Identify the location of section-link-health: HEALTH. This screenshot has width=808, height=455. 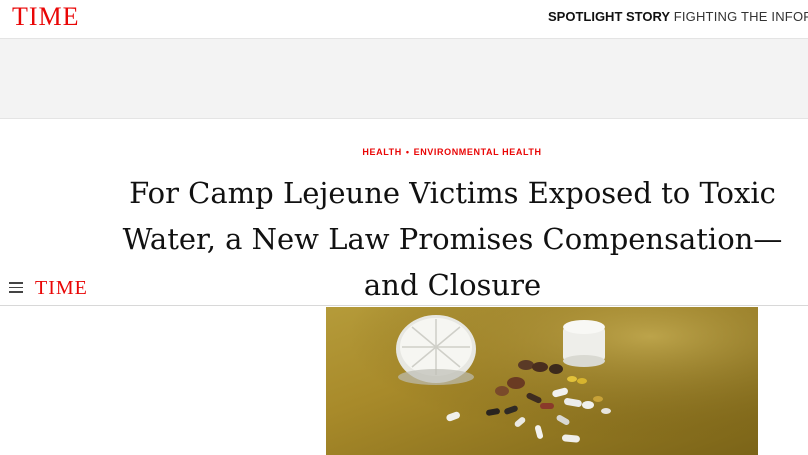
(381, 152).